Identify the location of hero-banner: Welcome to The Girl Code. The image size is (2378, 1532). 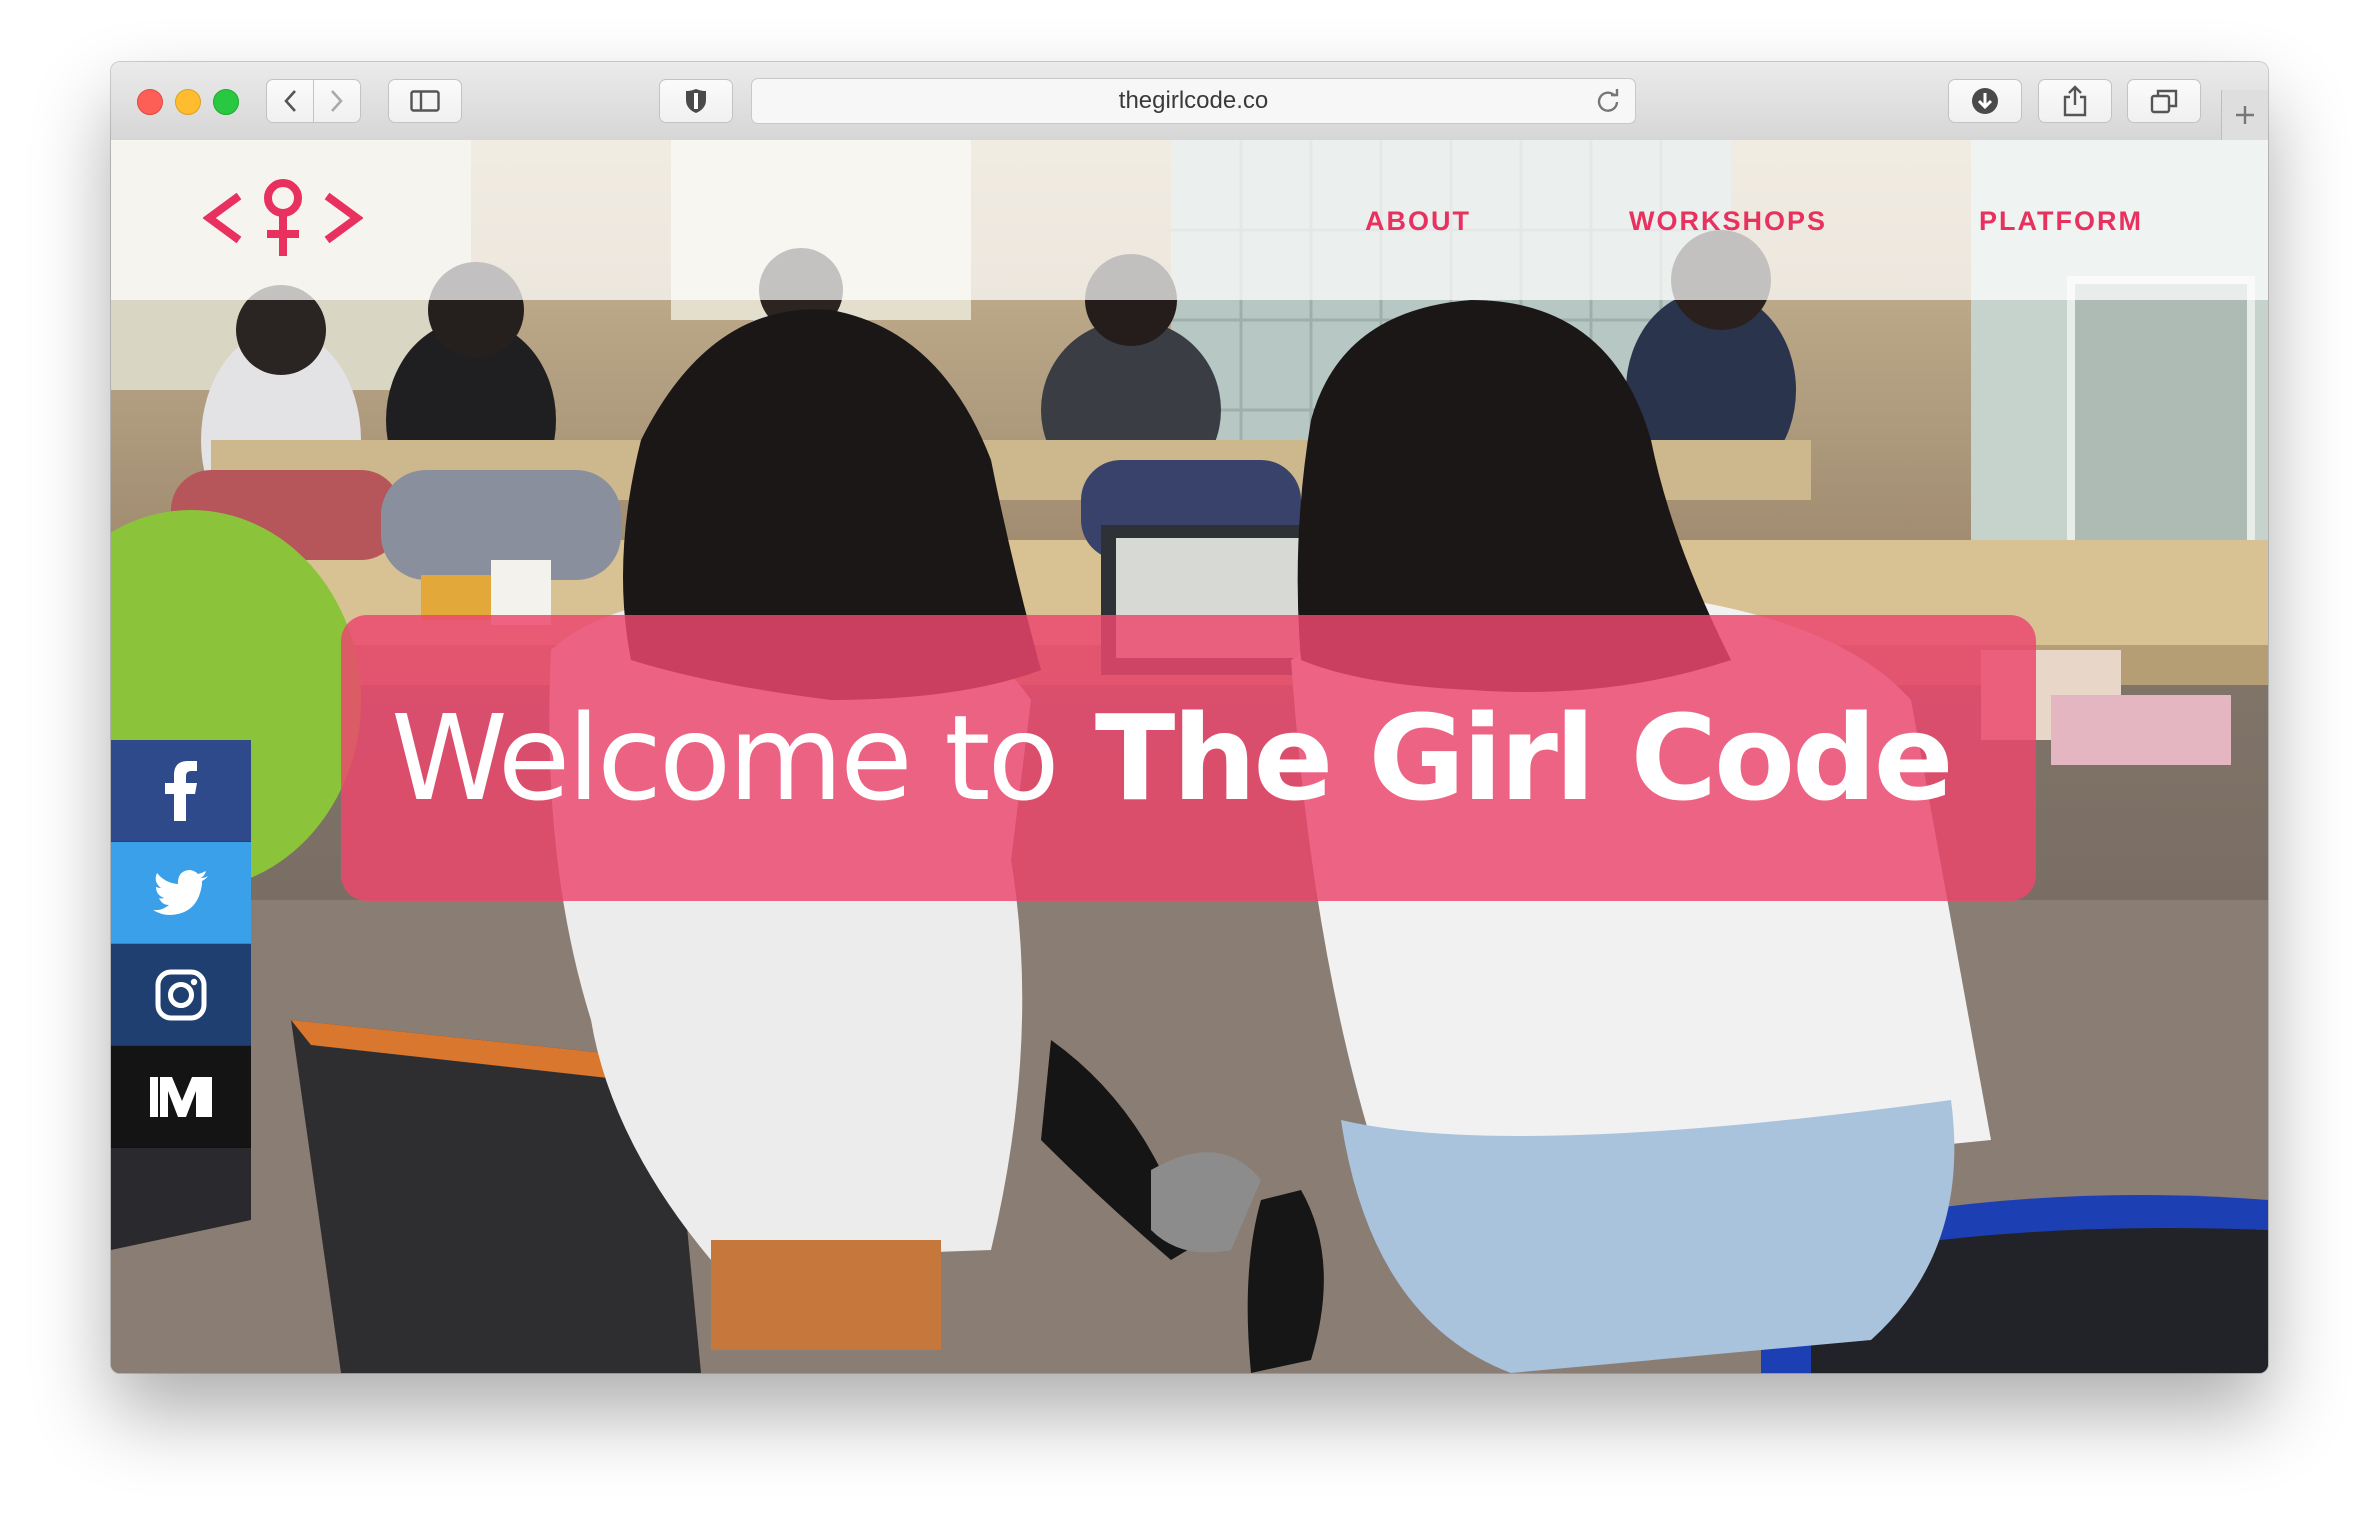
(1188, 758).